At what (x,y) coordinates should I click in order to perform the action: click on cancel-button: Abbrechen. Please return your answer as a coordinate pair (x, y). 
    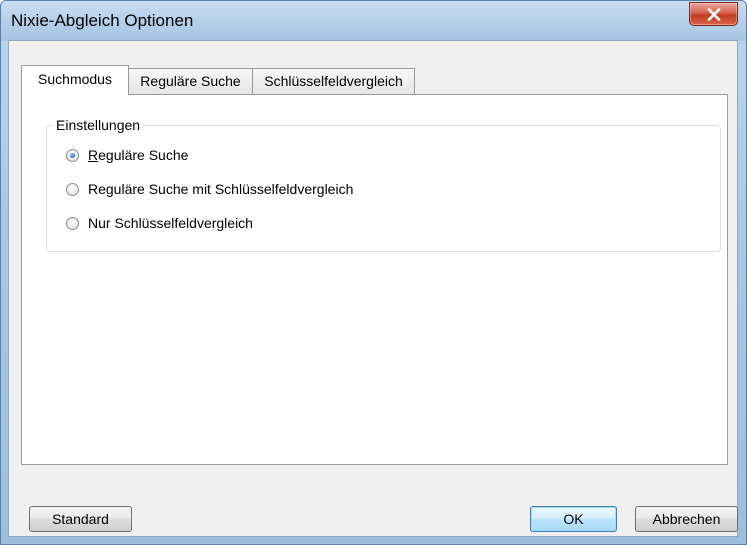
    Looking at the image, I should click on (686, 519).